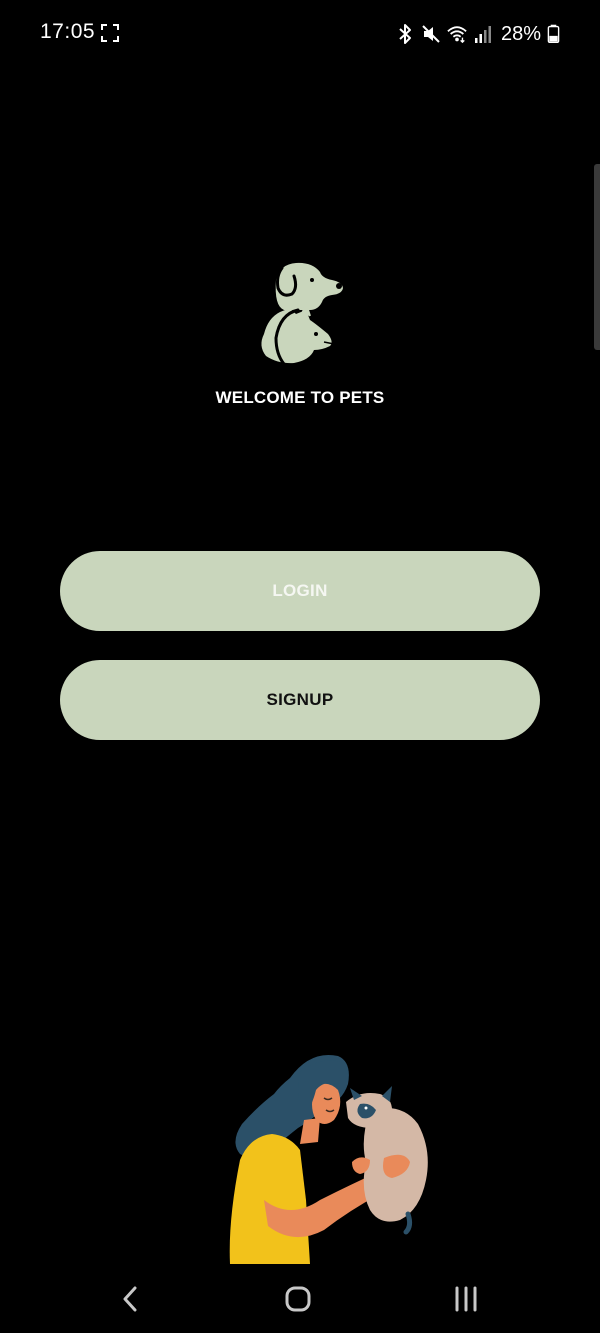  I want to click on status-icons: 28%, so click(477, 34).